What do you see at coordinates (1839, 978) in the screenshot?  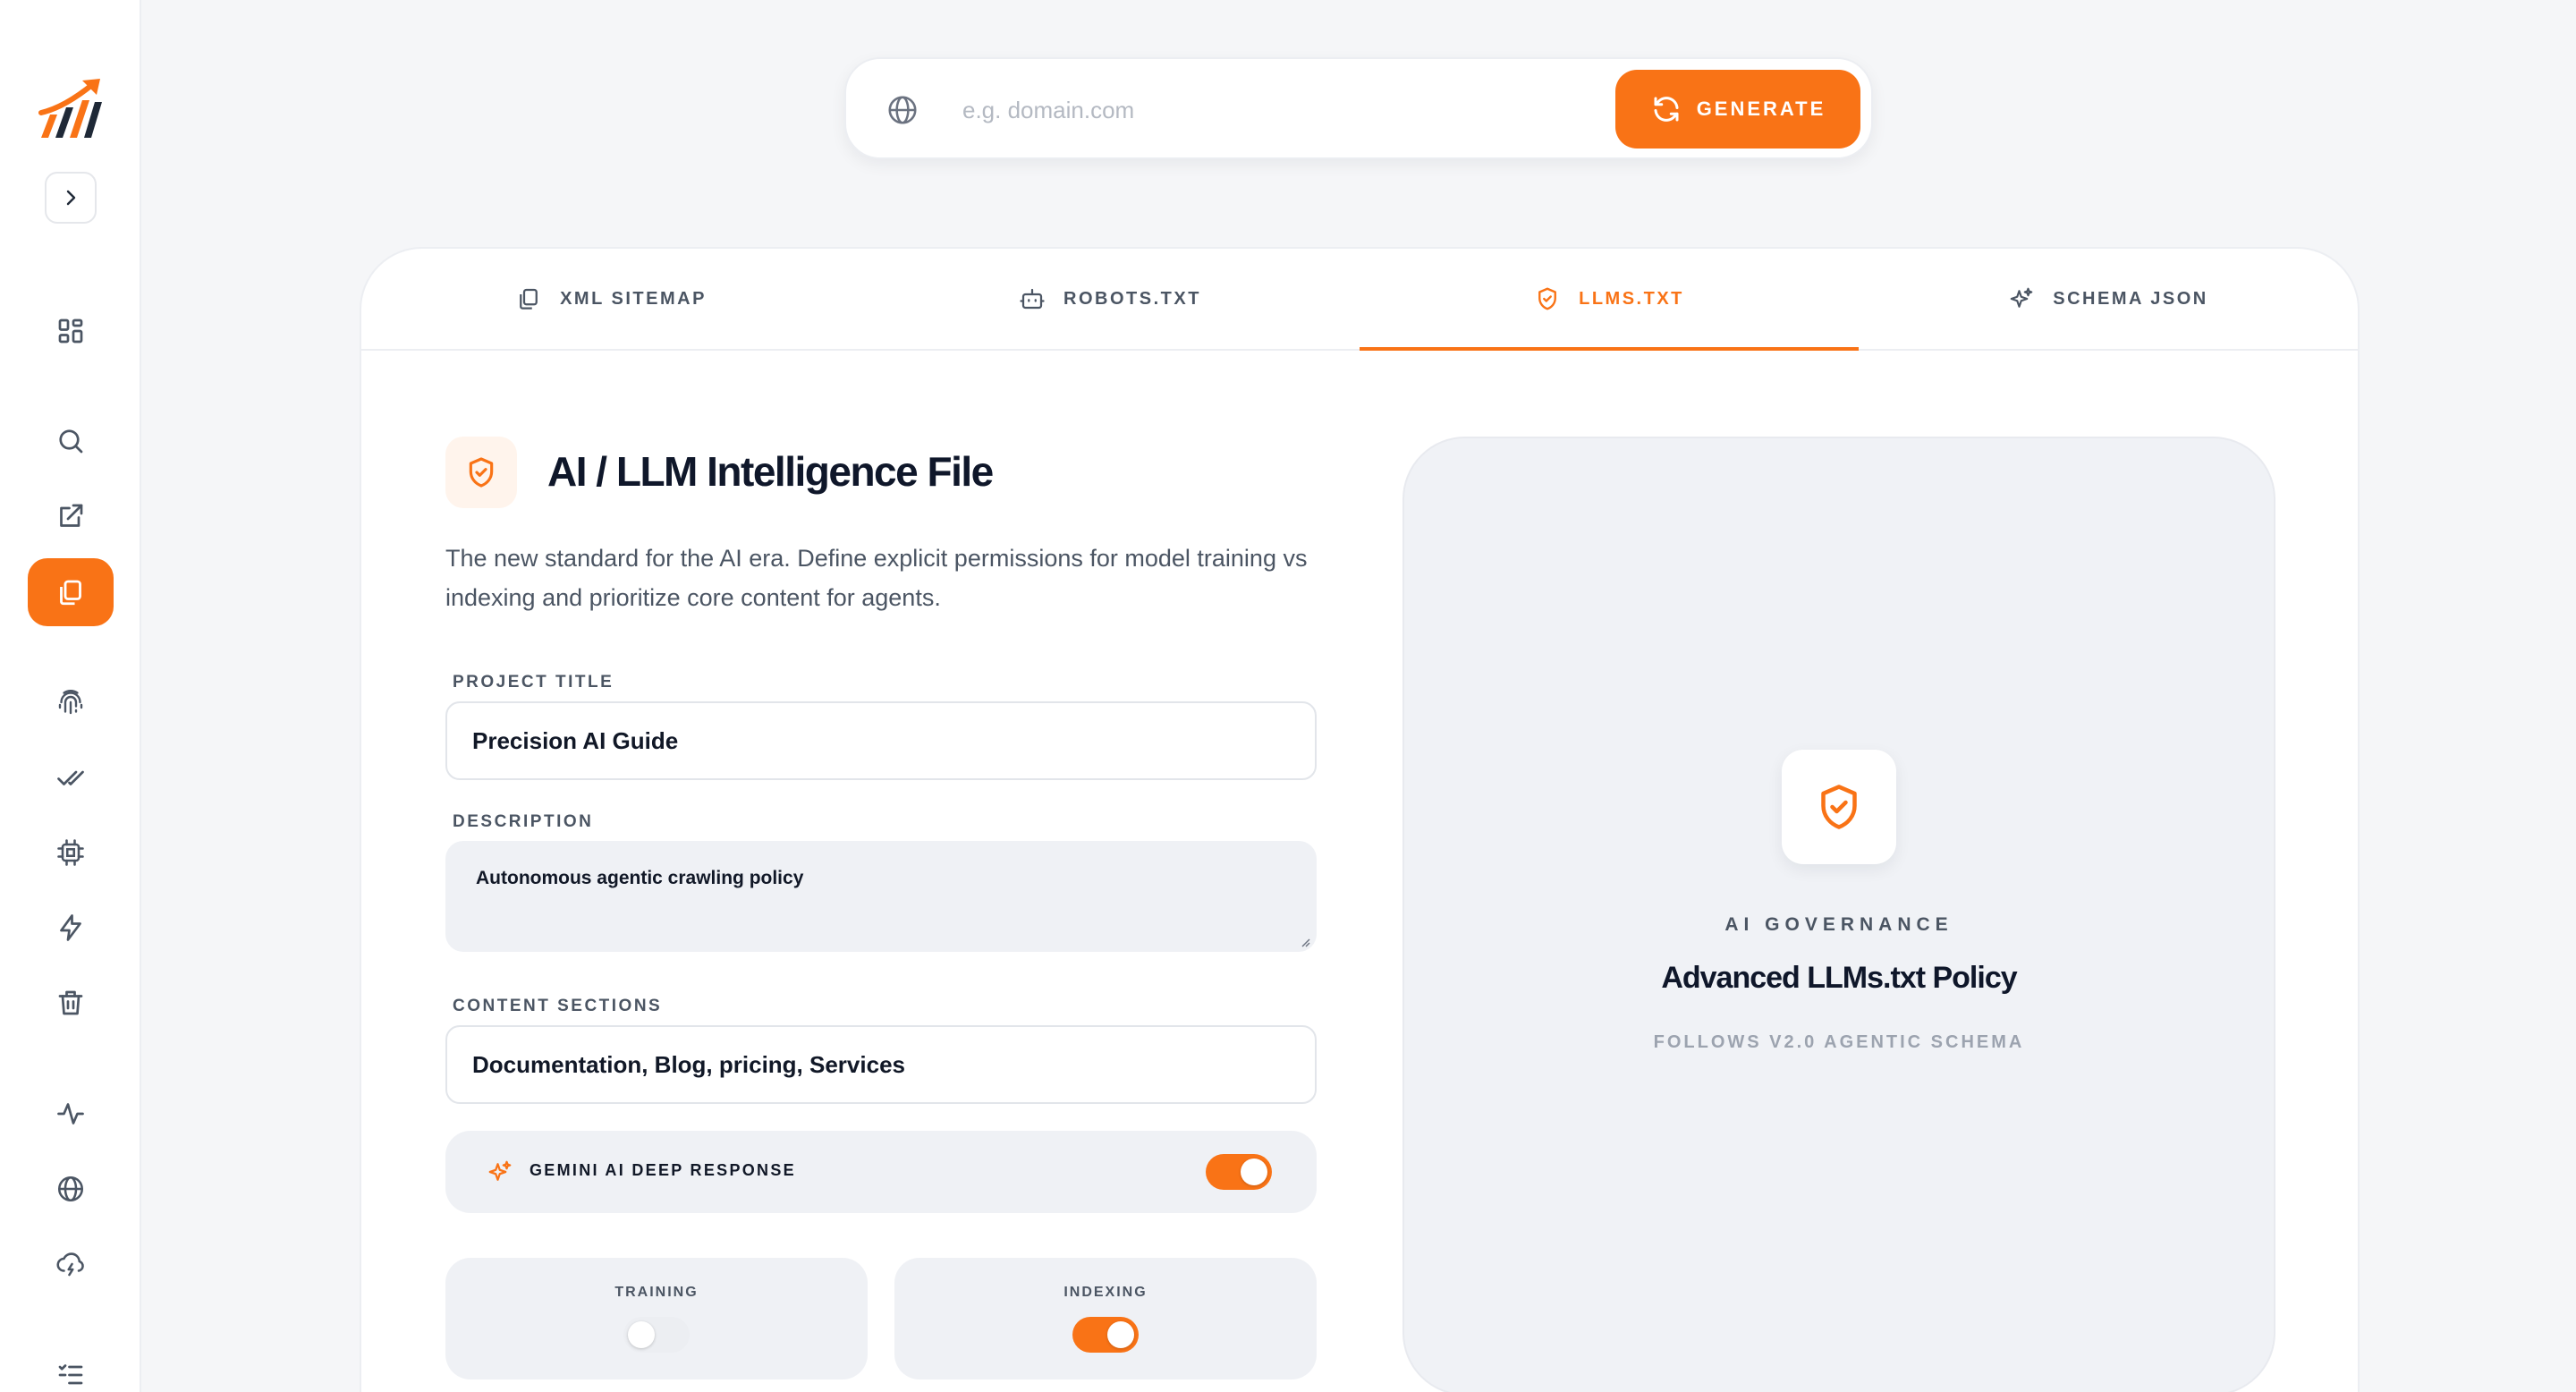 I see `preview-title: Advanced LLMs.txt Policy` at bounding box center [1839, 978].